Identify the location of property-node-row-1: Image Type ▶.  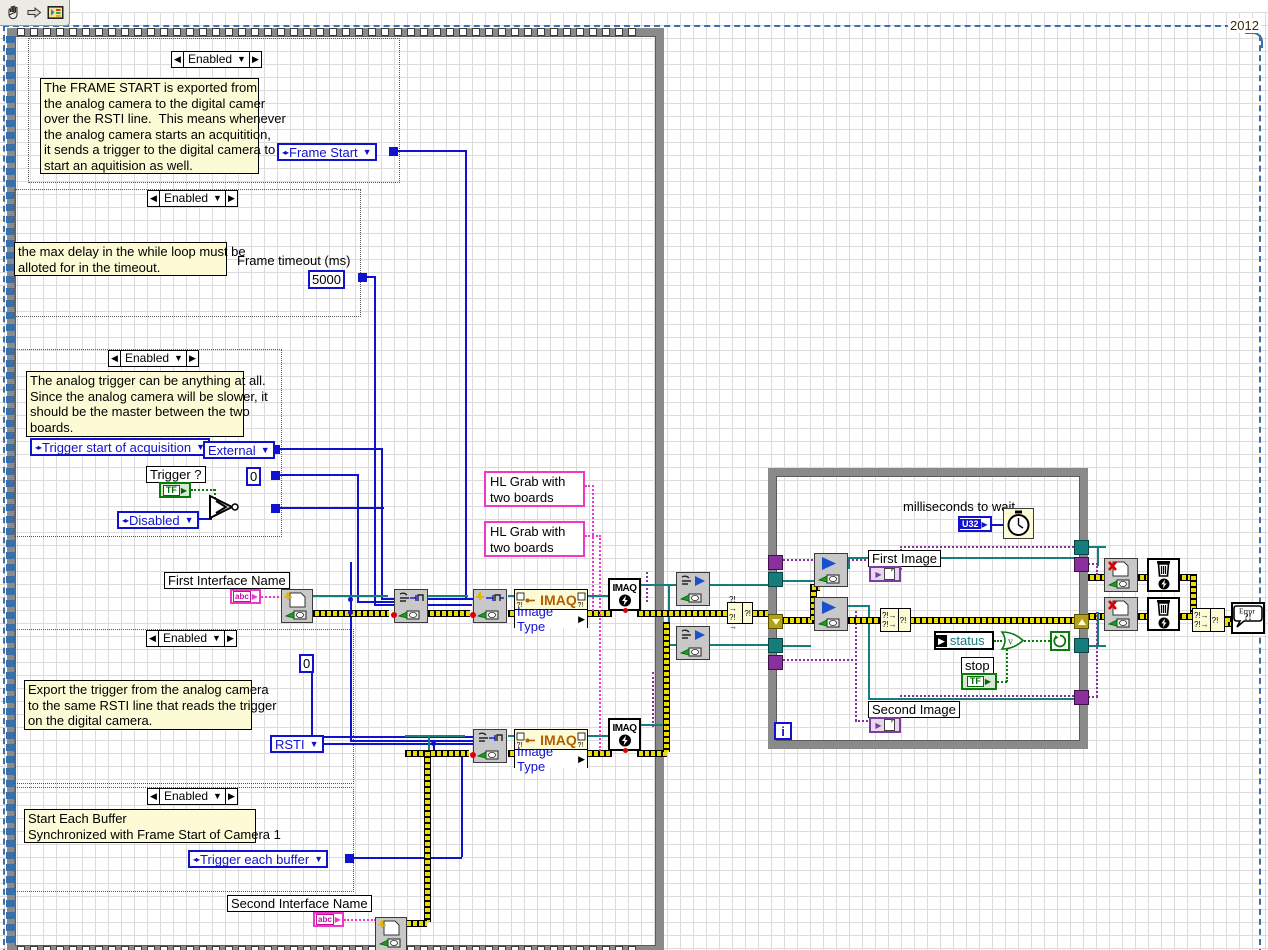
(551, 619).